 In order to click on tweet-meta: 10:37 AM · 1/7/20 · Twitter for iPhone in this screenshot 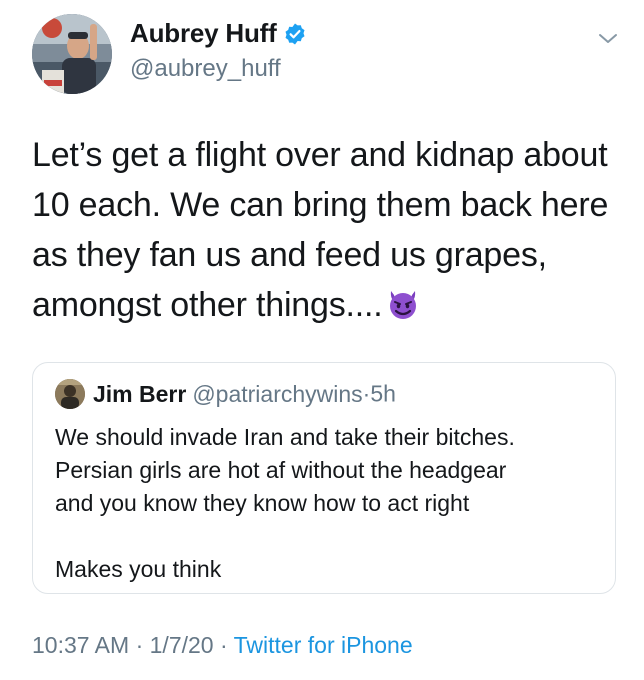, I will do `click(222, 645)`.